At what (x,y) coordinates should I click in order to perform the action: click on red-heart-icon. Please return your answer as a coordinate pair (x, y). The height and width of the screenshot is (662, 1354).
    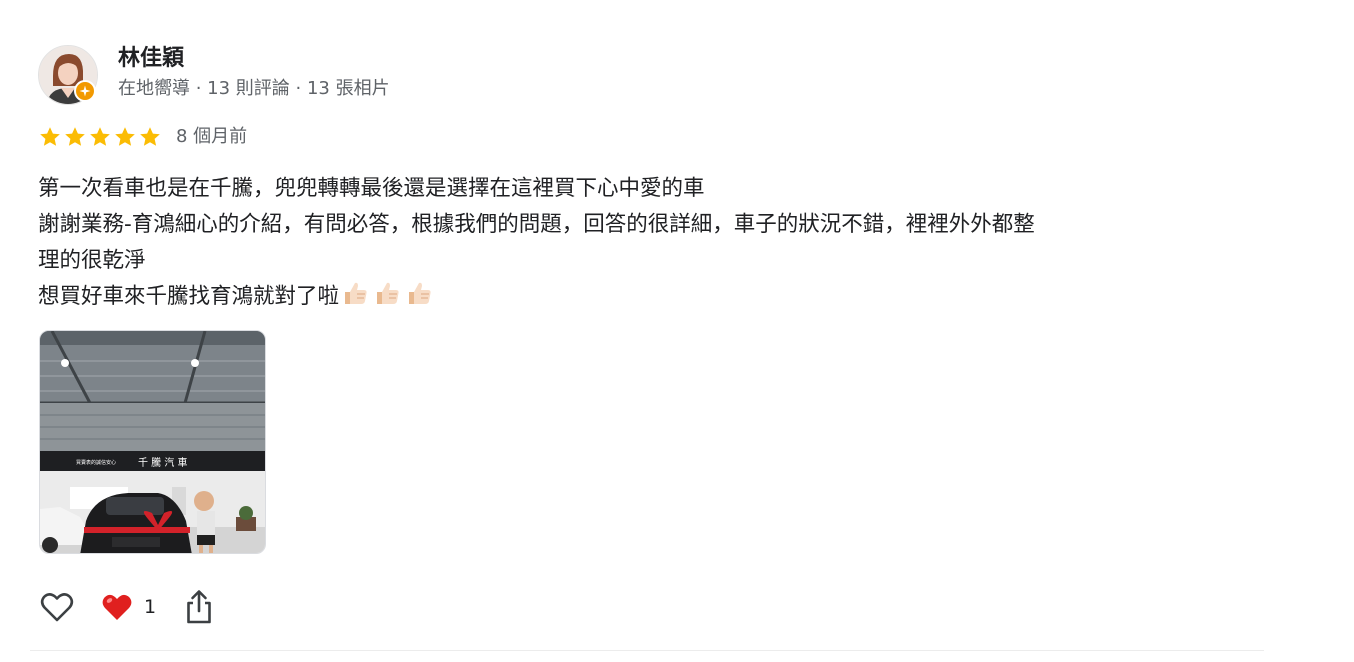
    Looking at the image, I should click on (117, 607).